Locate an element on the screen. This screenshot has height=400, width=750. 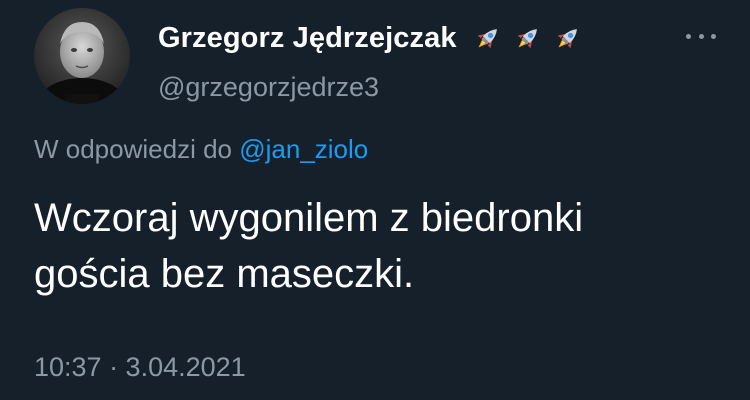
tweet-timestamp: 10:37 · 3.04.2021 is located at coordinates (140, 367).